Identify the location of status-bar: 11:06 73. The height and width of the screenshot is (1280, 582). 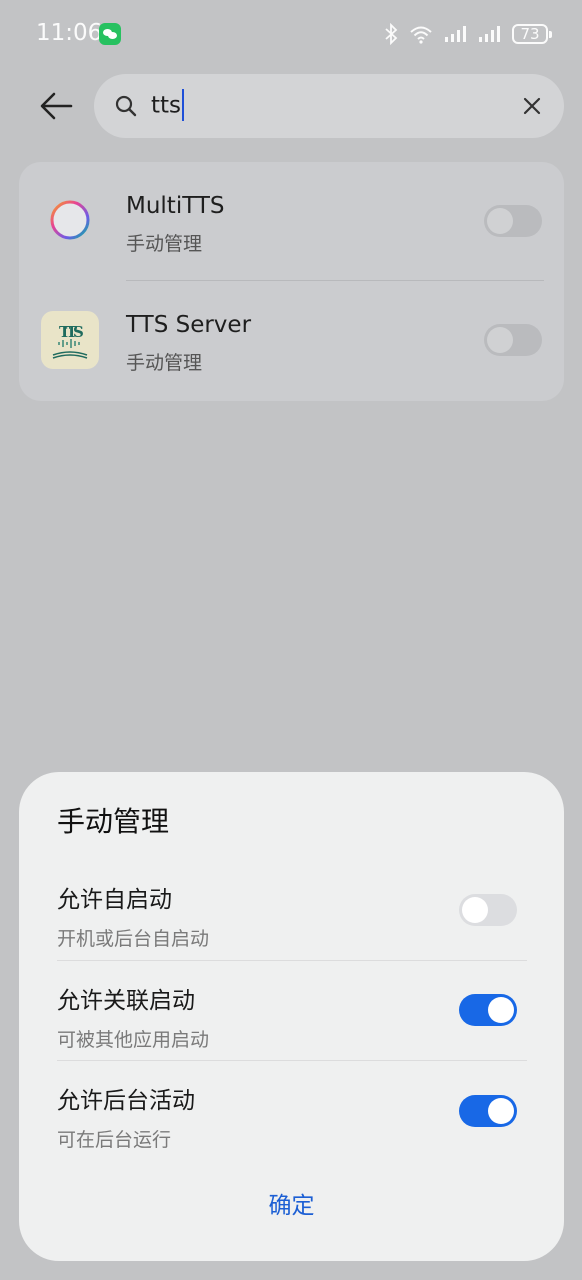
(291, 34).